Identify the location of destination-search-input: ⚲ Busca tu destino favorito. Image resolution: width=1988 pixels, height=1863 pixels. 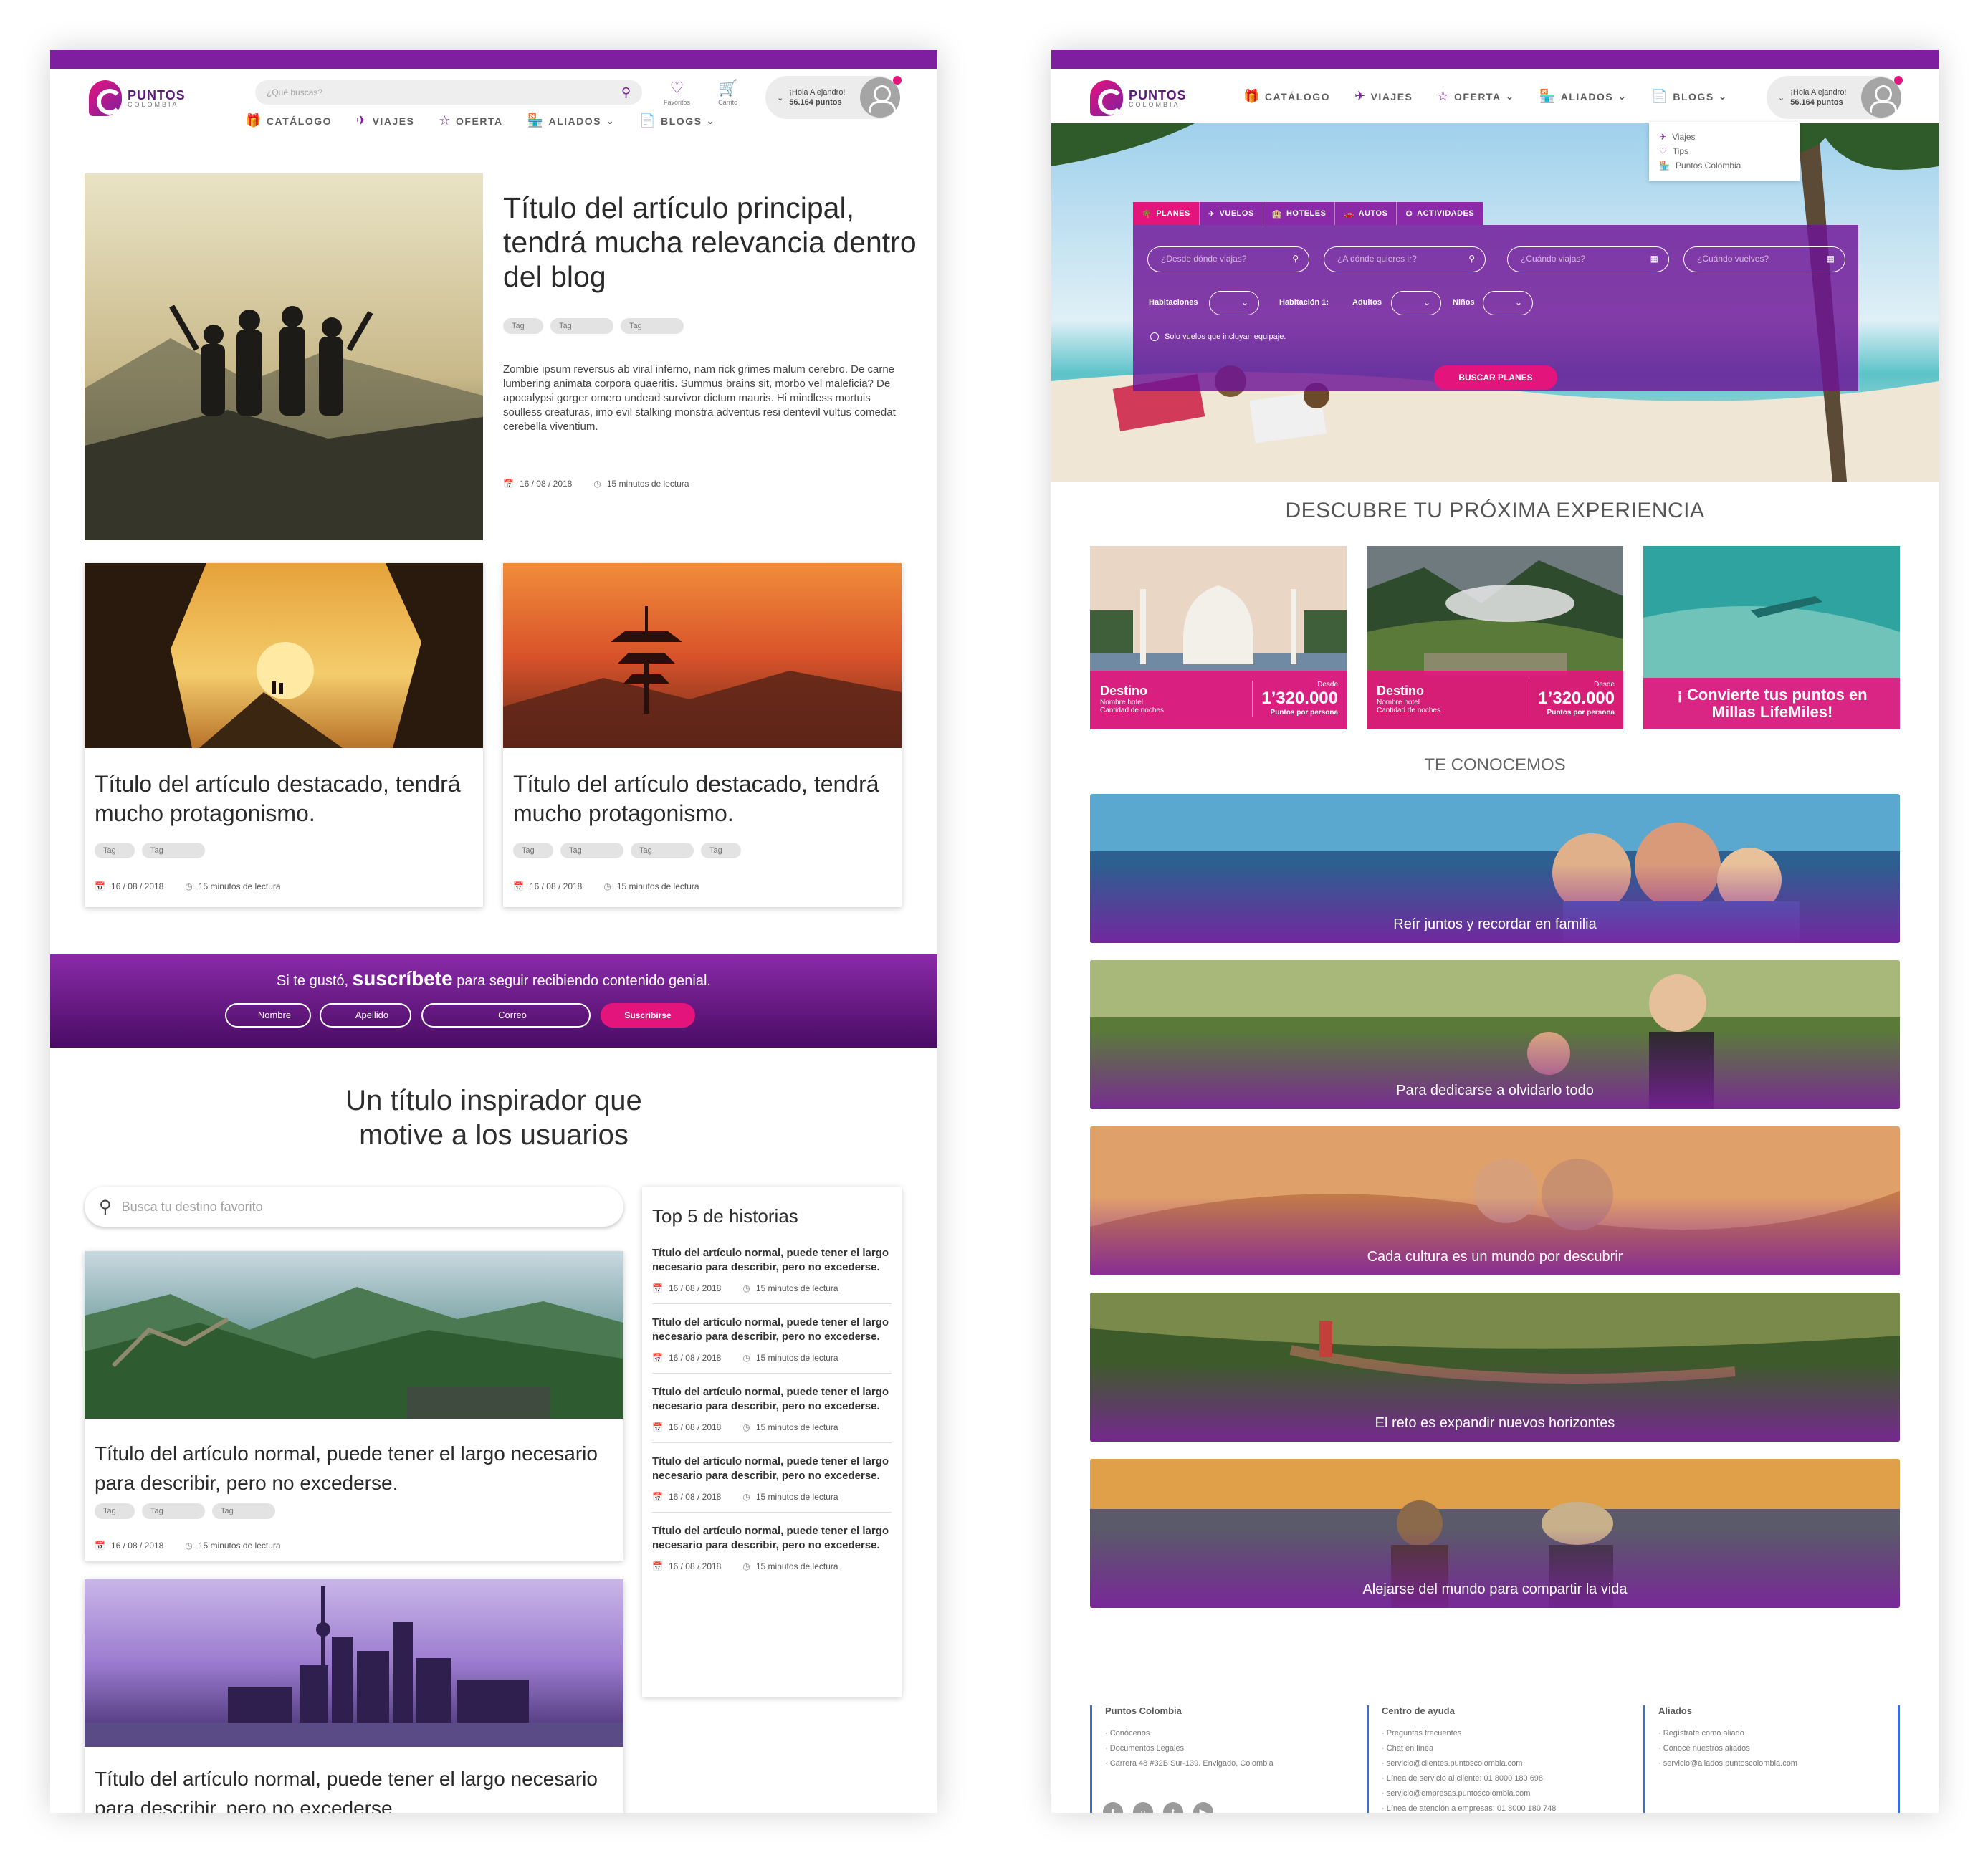
(354, 1207).